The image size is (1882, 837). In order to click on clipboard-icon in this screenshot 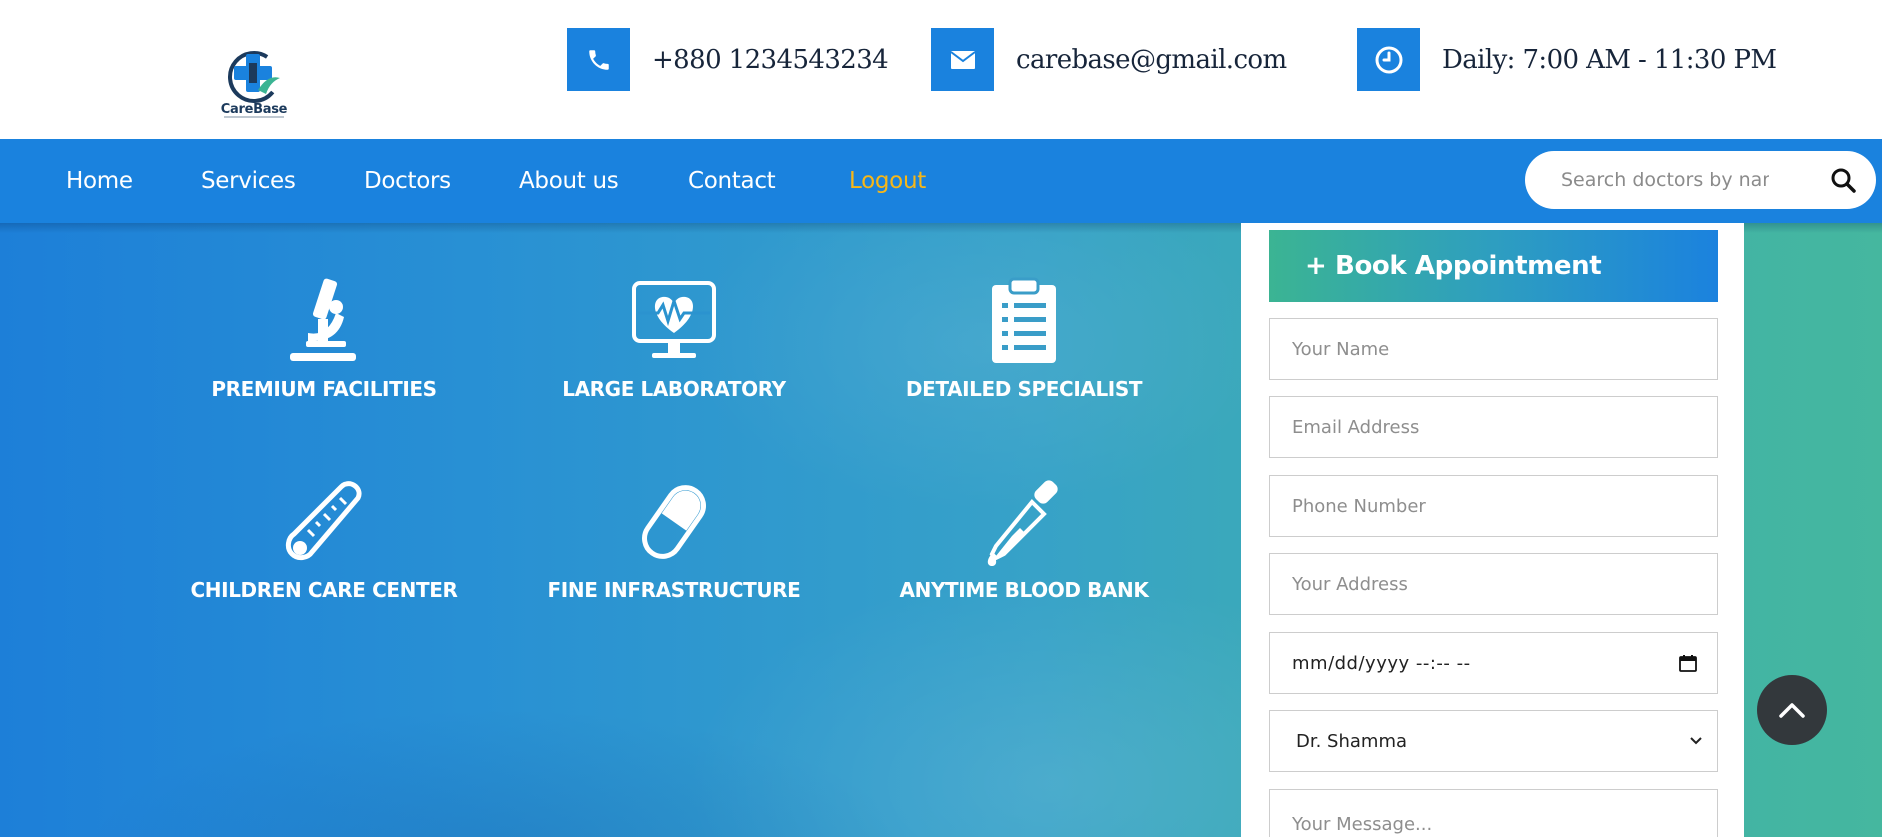, I will do `click(1024, 320)`.